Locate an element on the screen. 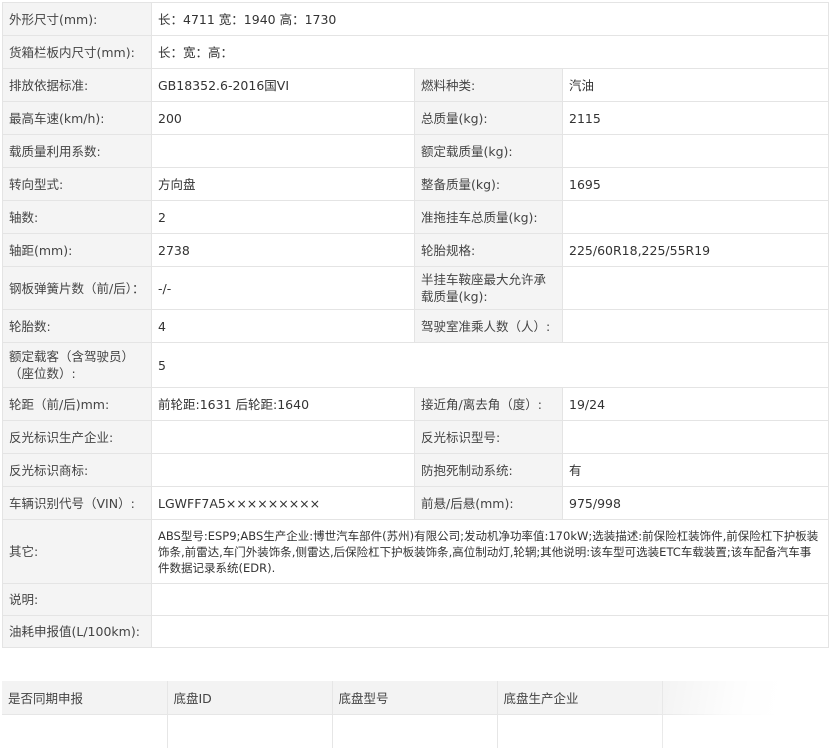 This screenshot has height=748, width=830. chassis-section: 是否同期申报 底盘ID 底盘型号 底盘生产企业 is located at coordinates (415, 714).